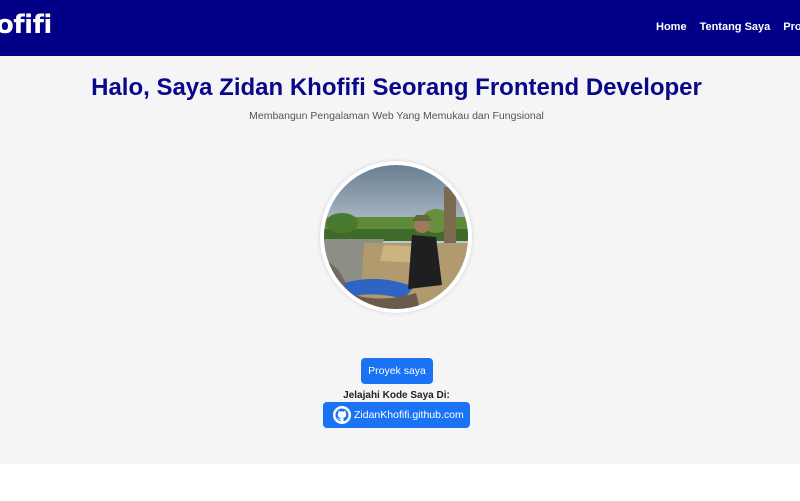  What do you see at coordinates (671, 27) in the screenshot?
I see `nav-link-home: Home` at bounding box center [671, 27].